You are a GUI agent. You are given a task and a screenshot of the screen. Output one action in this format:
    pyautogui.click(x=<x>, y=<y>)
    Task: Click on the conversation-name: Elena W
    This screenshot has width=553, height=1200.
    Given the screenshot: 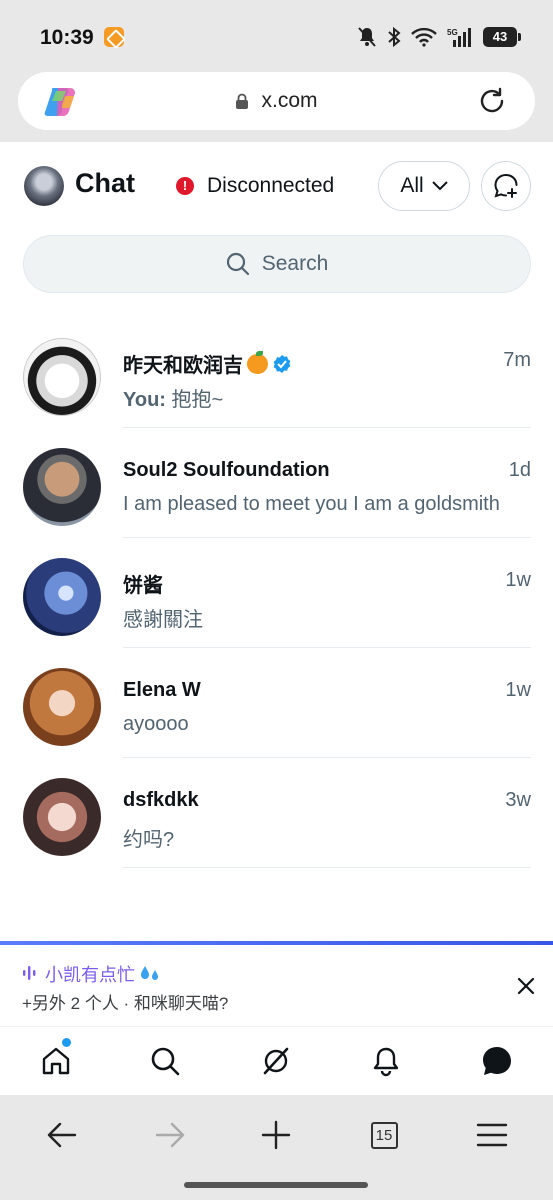 What is the action you would take?
    pyautogui.click(x=162, y=690)
    